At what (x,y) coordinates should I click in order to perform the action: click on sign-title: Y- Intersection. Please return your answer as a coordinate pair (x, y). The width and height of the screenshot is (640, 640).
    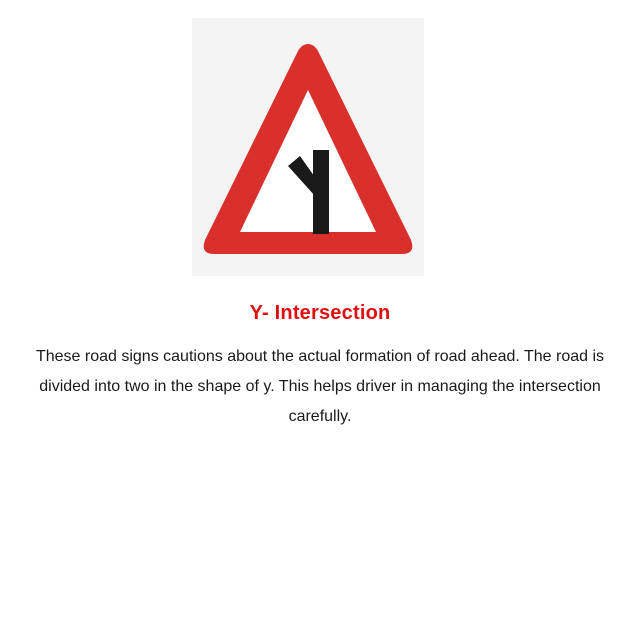
    Looking at the image, I should click on (320, 313).